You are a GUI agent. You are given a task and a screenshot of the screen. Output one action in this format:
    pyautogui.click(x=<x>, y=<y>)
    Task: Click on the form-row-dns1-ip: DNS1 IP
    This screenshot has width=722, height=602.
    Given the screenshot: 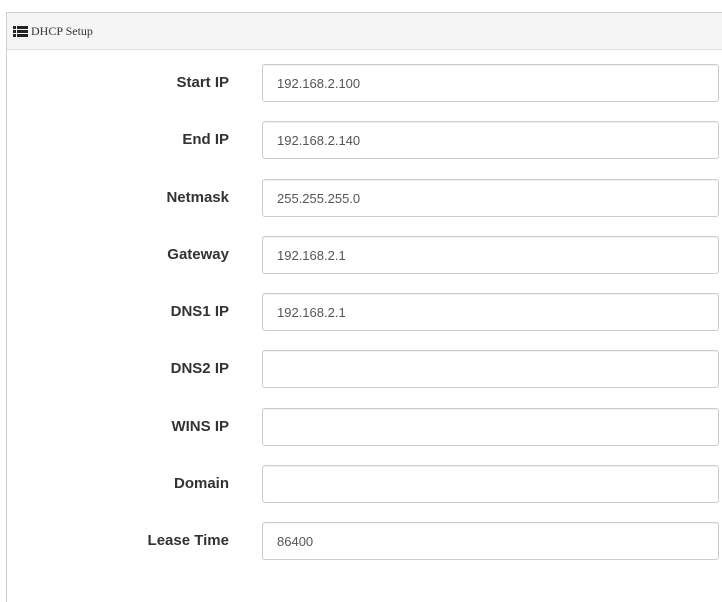 What is the action you would take?
    pyautogui.click(x=364, y=312)
    